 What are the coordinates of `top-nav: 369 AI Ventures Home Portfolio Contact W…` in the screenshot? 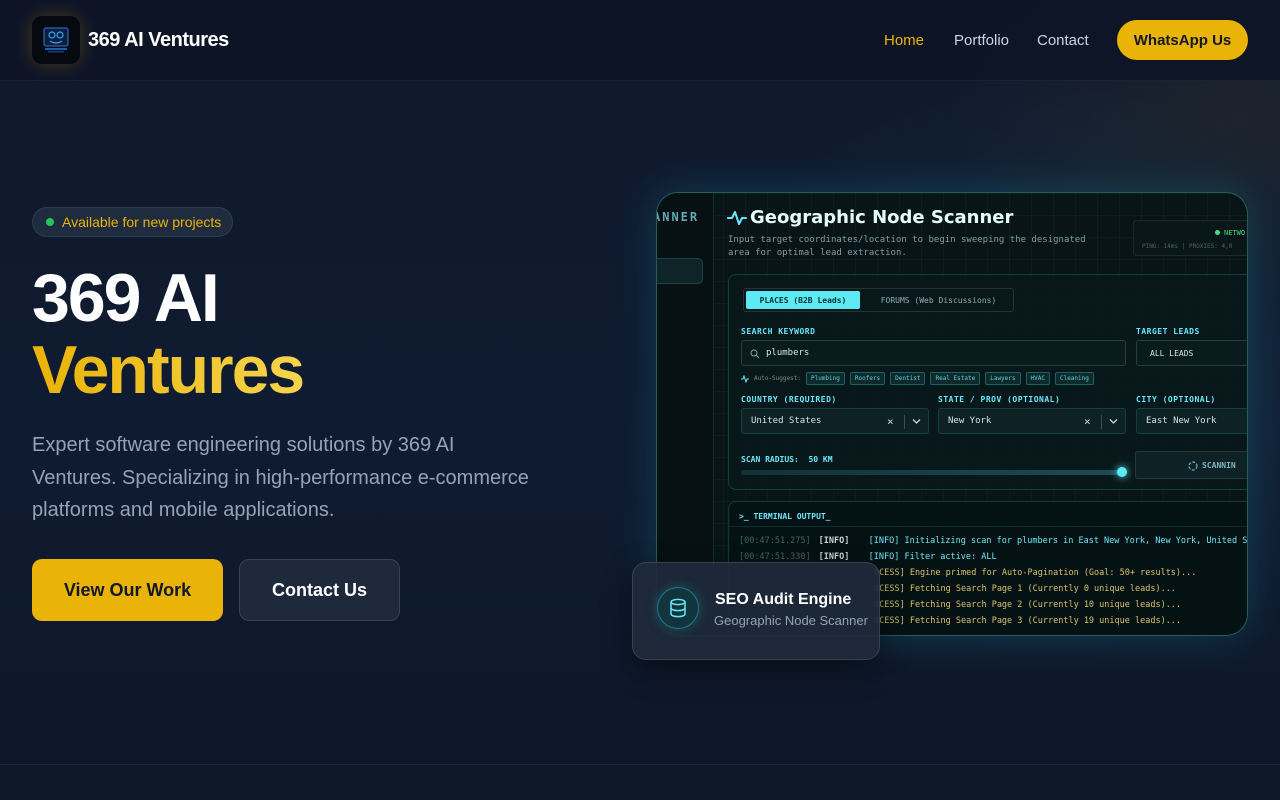 It's located at (640, 40).